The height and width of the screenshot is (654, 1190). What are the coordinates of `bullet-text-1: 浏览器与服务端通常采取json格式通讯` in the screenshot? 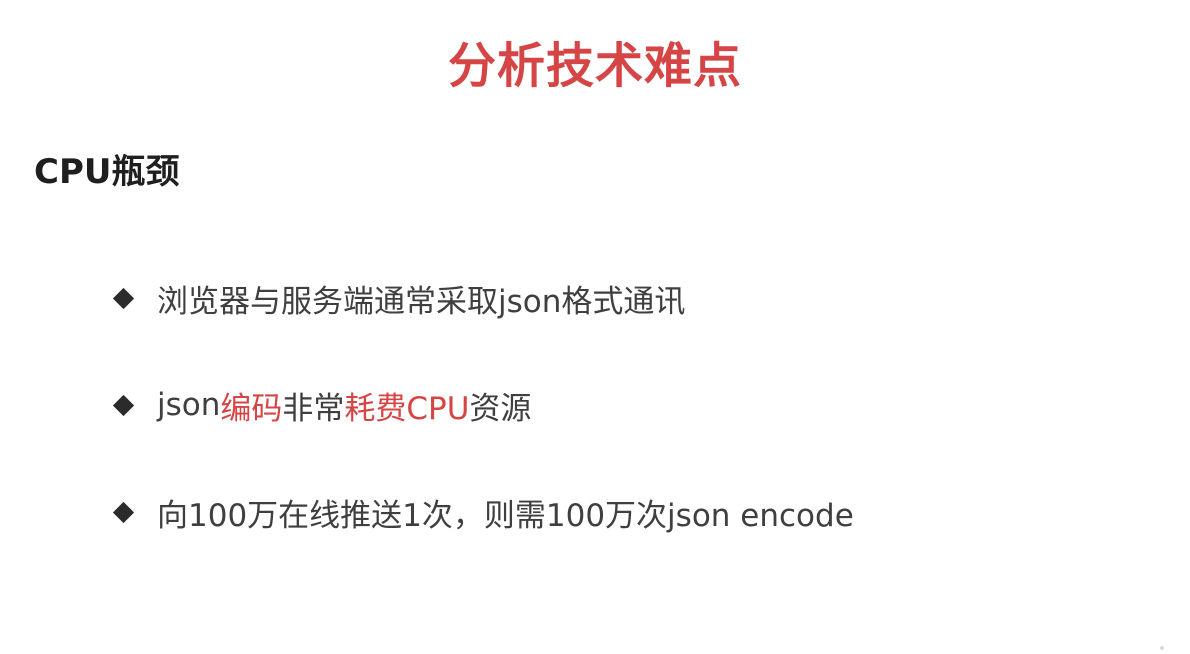 It's located at (421, 301).